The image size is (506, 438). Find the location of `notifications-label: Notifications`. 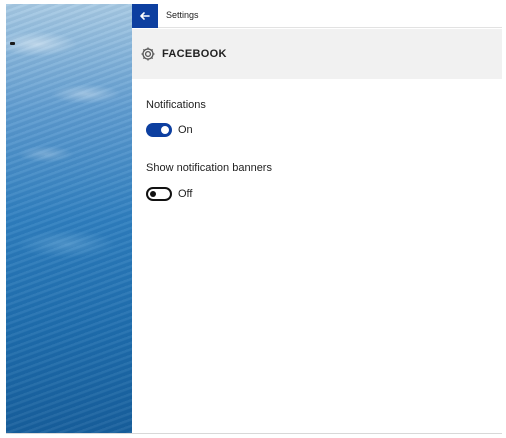

notifications-label: Notifications is located at coordinates (176, 105).